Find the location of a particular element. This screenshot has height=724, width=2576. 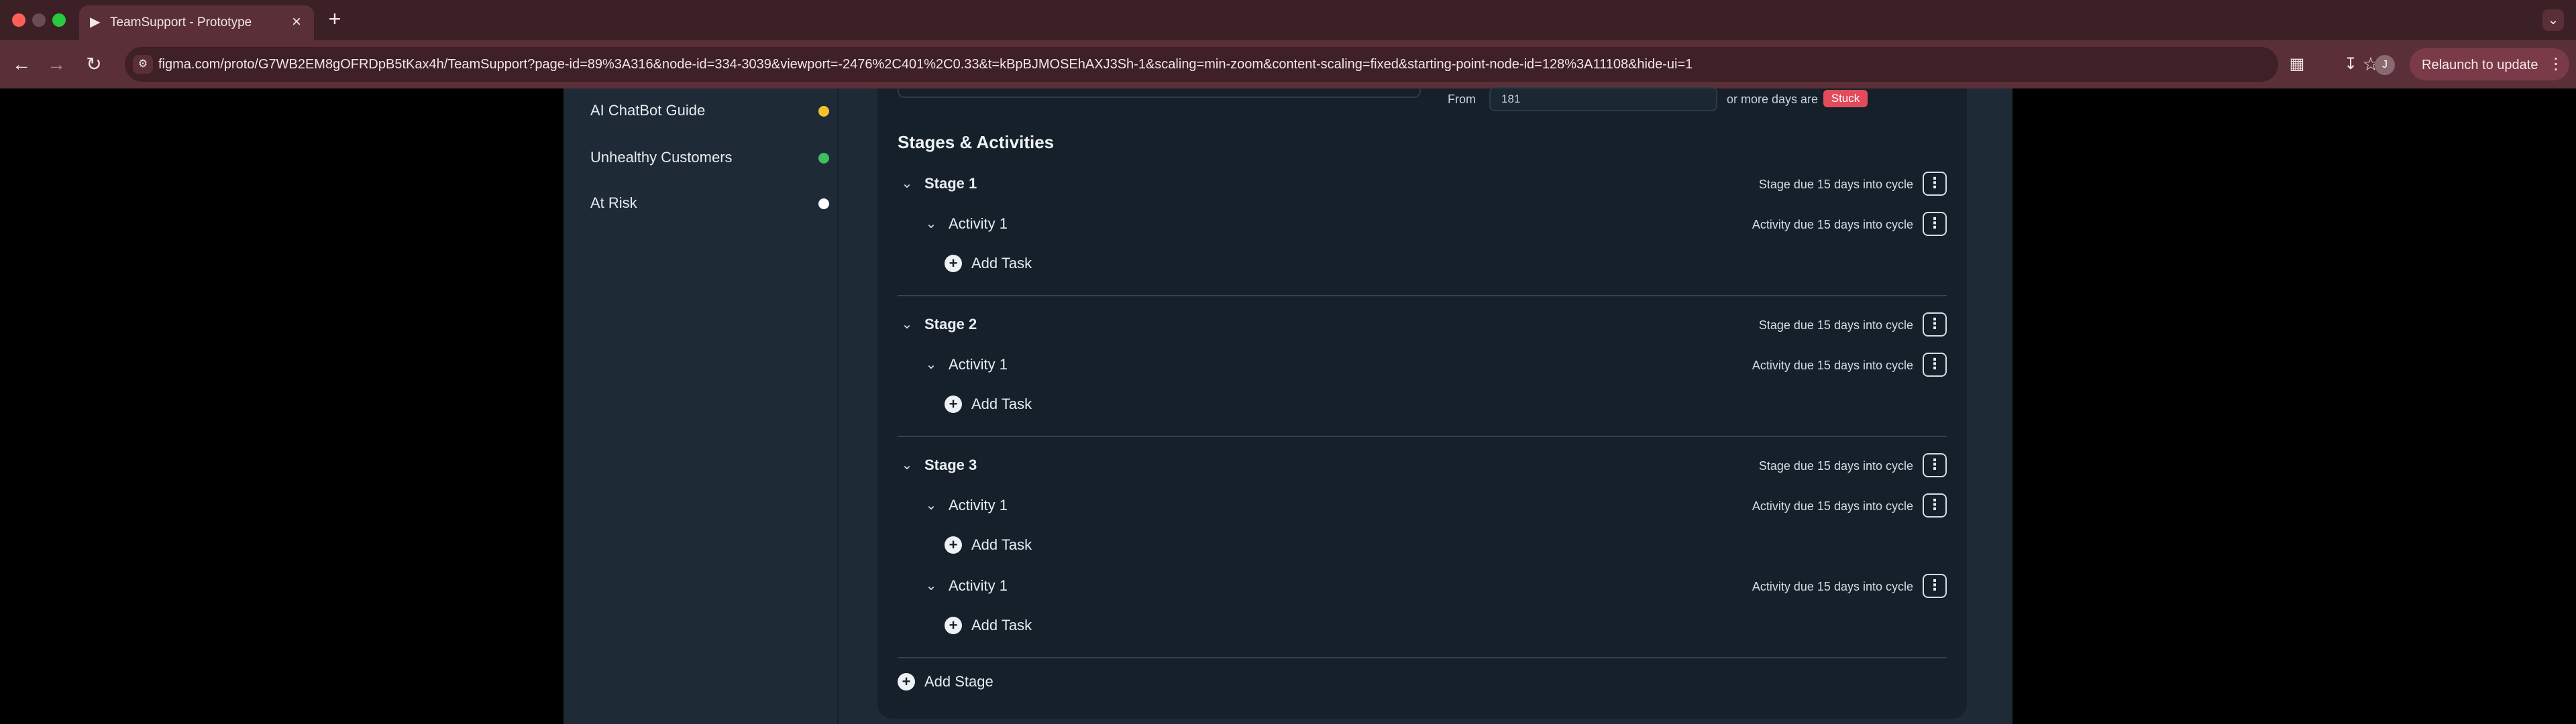

stage-row: ⌄ Stage 3 Stage due 15 days into cycle ⋮ is located at coordinates (1422, 465).